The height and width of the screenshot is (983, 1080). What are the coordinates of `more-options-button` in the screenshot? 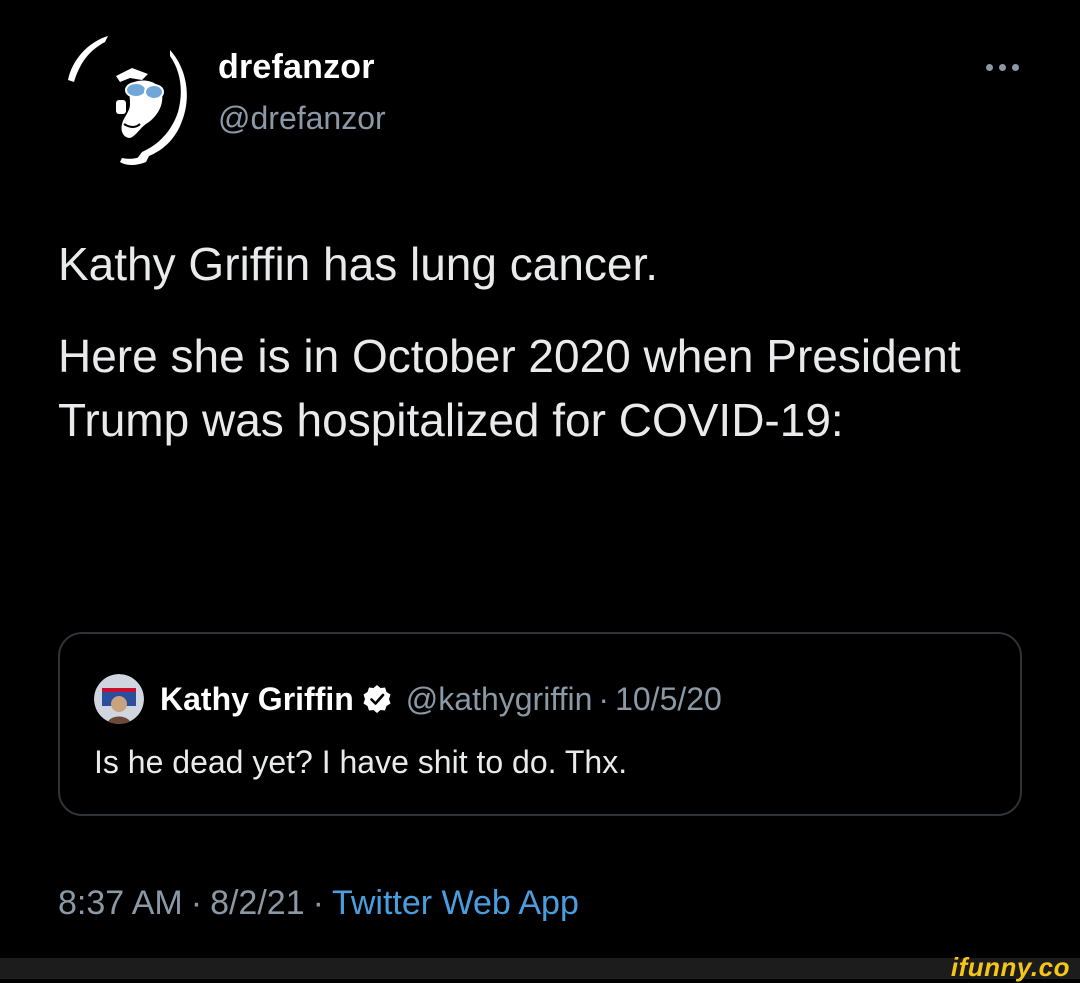 It's located at (1002, 67).